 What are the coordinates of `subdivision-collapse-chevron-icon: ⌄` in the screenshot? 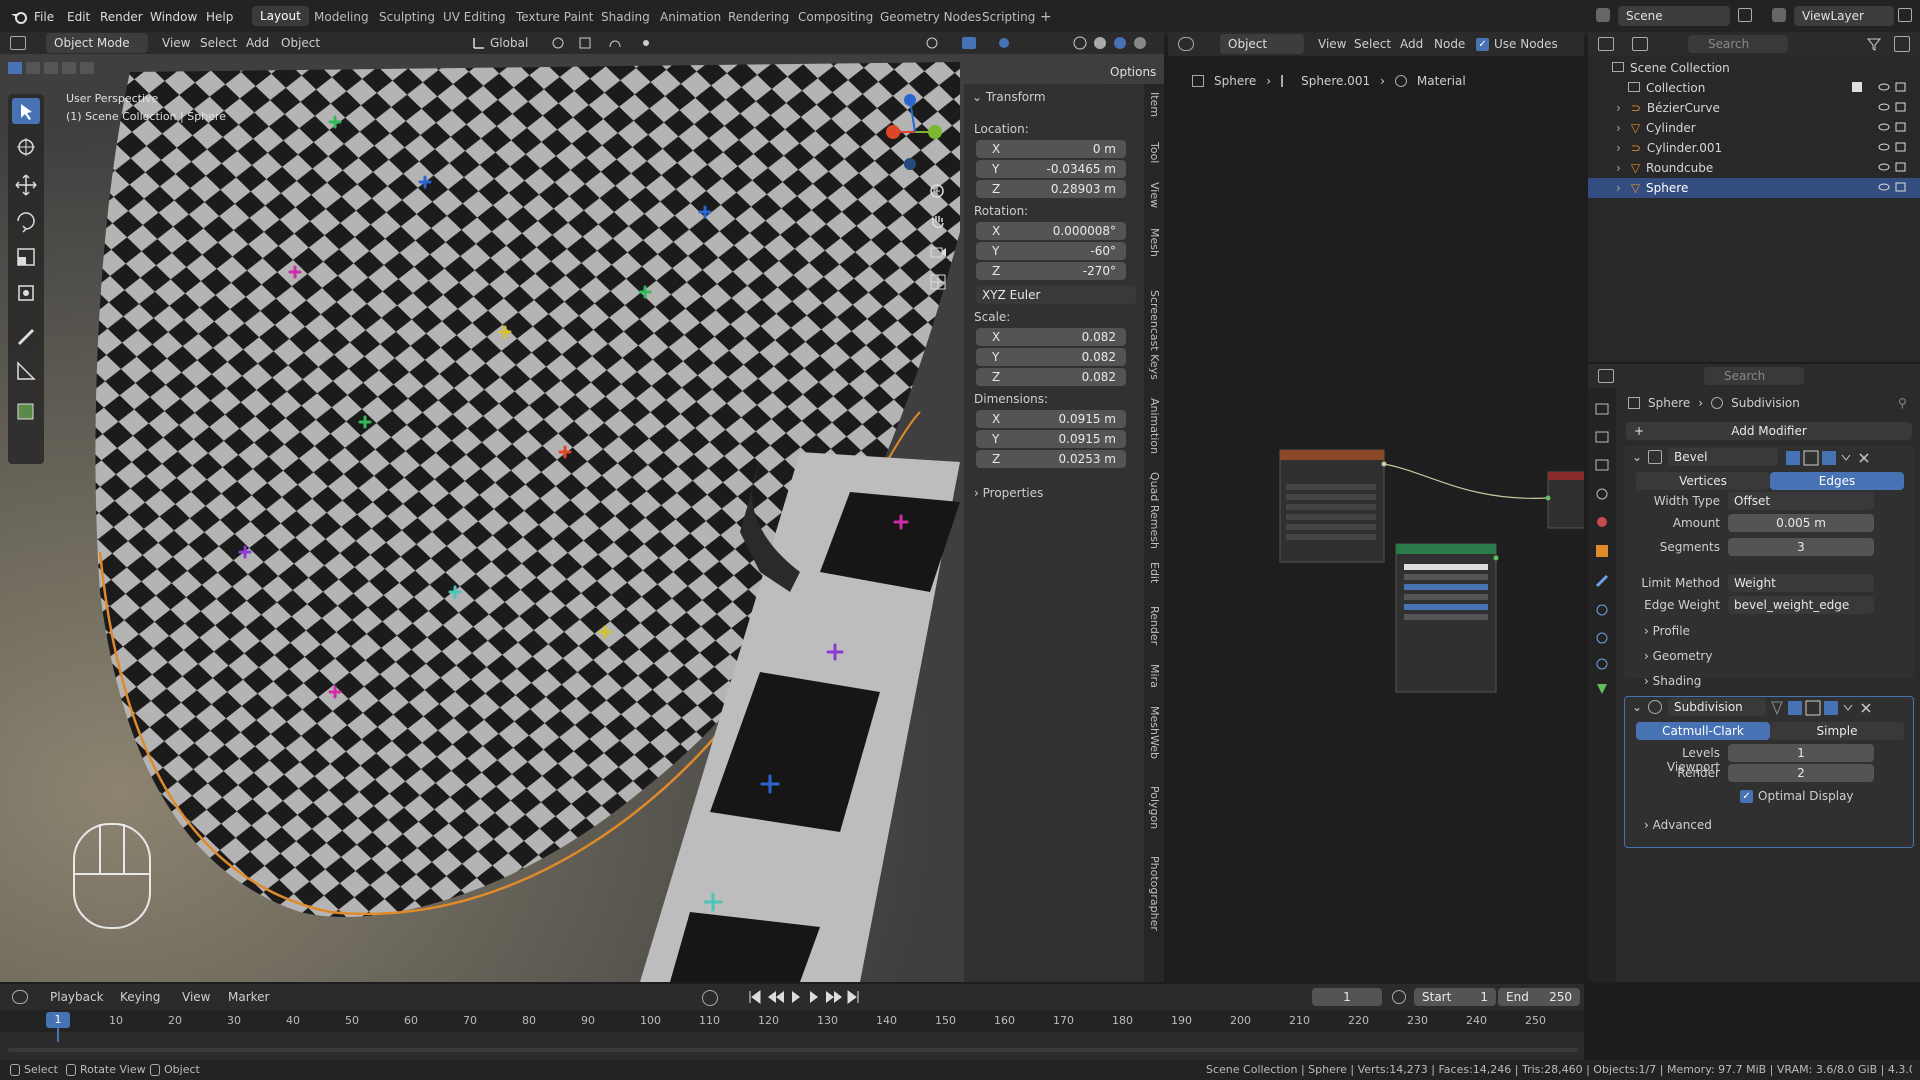 It's located at (1637, 707).